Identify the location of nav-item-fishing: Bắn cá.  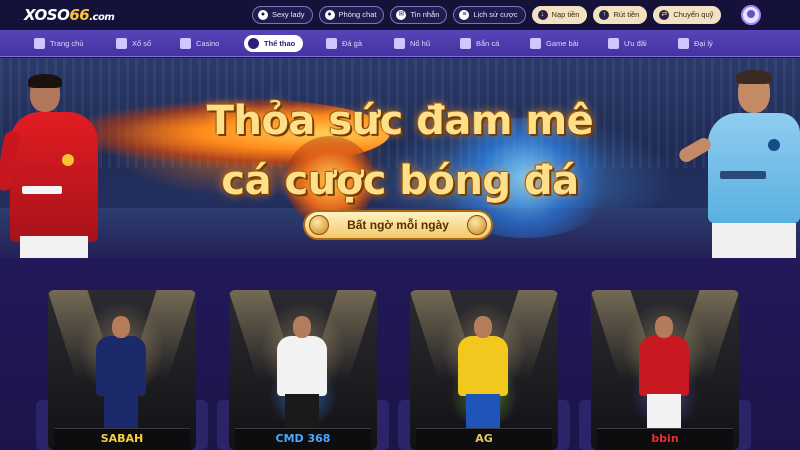
(481, 43).